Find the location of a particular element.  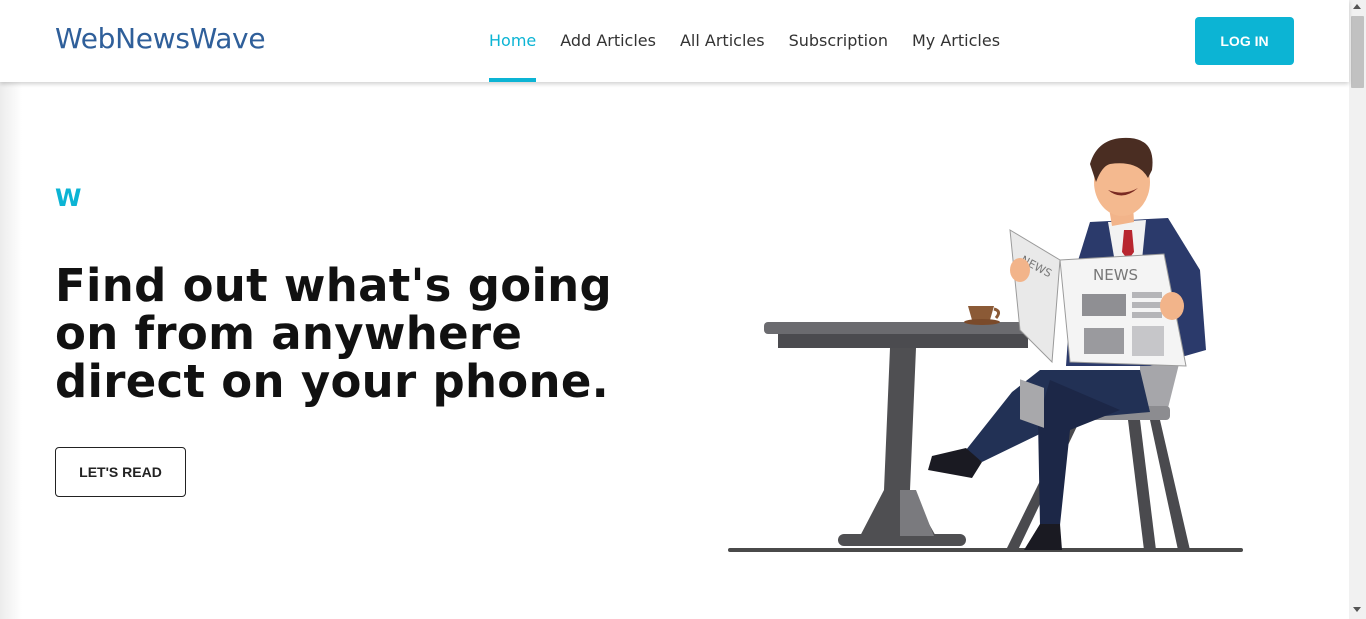

nav-item-subscription: Subscription is located at coordinates (838, 41).